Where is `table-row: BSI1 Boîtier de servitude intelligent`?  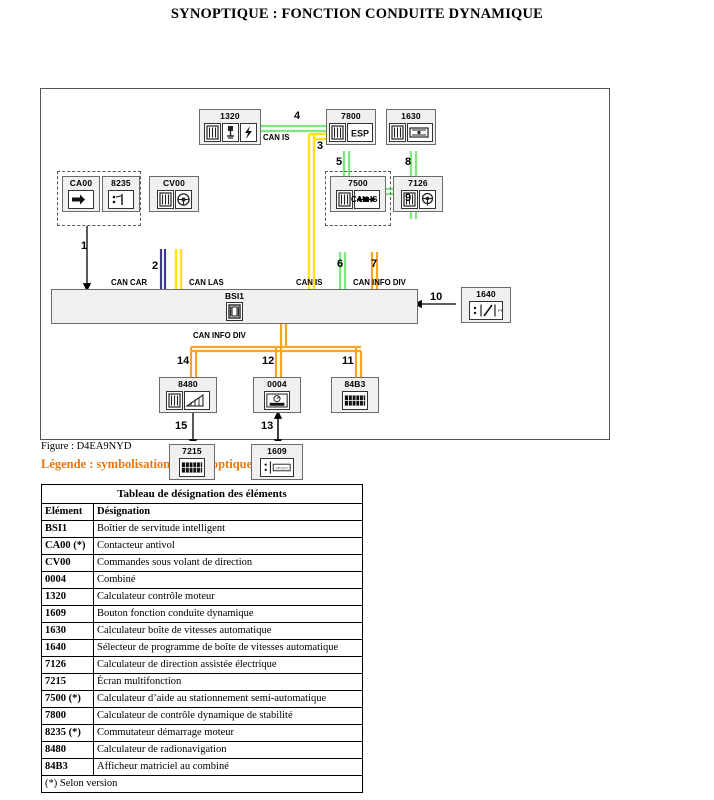
table-row: BSI1 Boîtier de servitude intelligent is located at coordinates (202, 529).